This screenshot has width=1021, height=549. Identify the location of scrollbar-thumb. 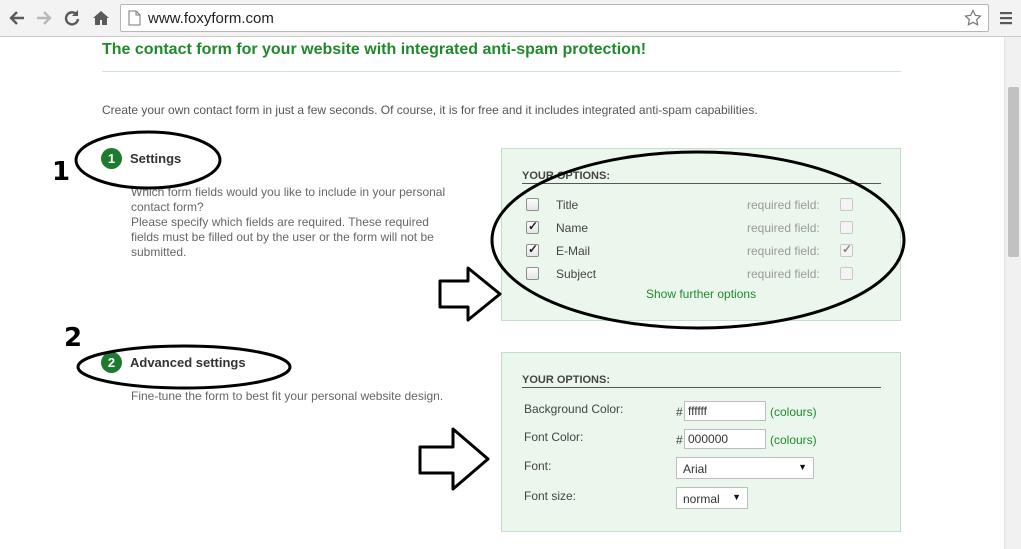
(1013, 172).